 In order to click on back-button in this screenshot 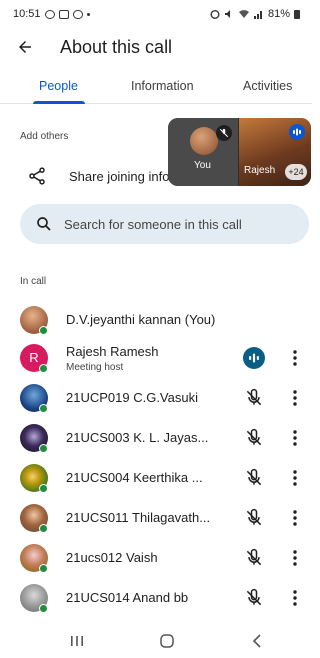, I will do `click(25, 47)`.